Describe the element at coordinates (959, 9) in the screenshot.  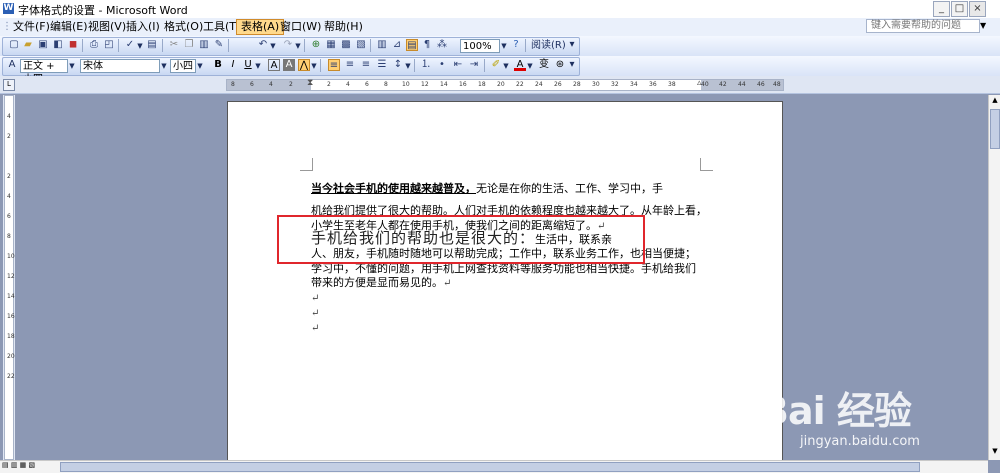
I see `maximize-button: □` at that location.